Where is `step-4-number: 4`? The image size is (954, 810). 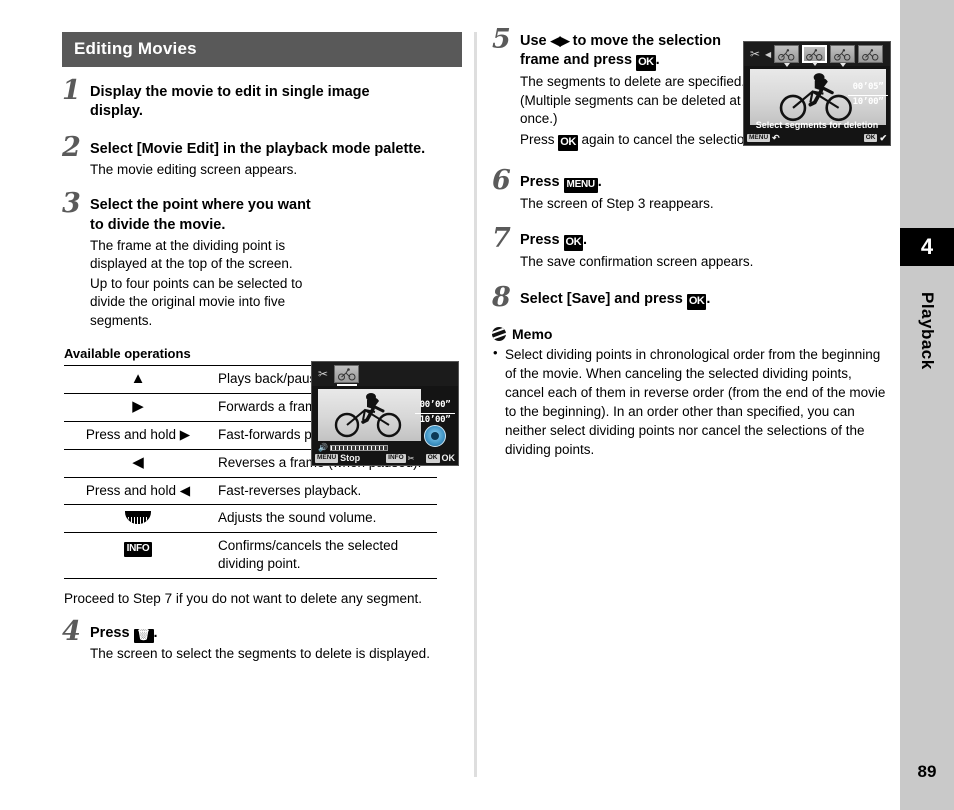
step-4-number: 4 is located at coordinates (71, 632).